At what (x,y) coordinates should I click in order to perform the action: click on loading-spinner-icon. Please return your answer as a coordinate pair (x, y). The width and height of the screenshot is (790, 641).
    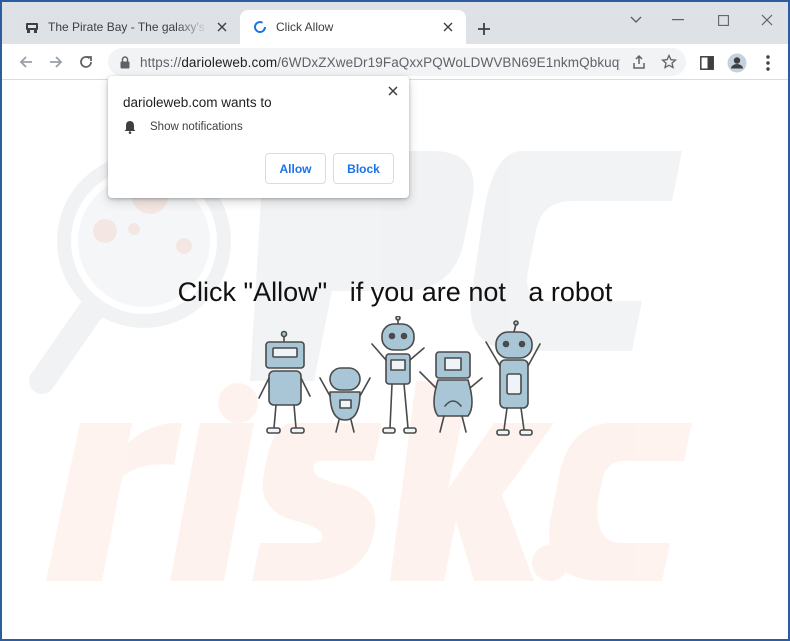
    Looking at the image, I should click on (260, 27).